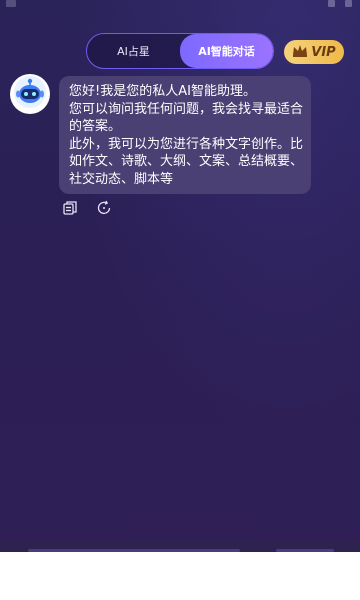 The height and width of the screenshot is (600, 360). What do you see at coordinates (300, 52) in the screenshot?
I see `crown-icon` at bounding box center [300, 52].